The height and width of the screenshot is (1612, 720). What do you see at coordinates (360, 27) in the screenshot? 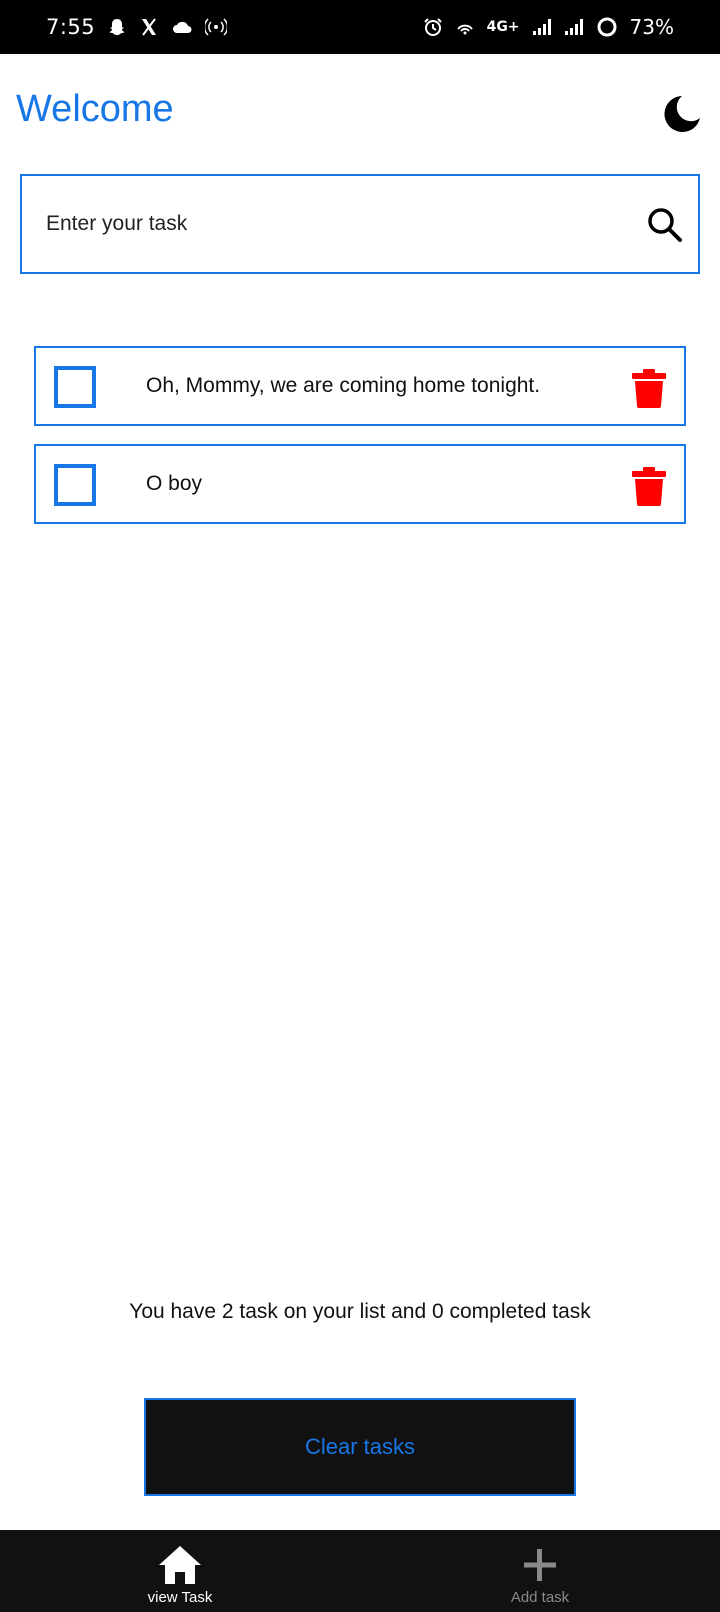
I see `status-bar: 7:55 4G+ 73%` at bounding box center [360, 27].